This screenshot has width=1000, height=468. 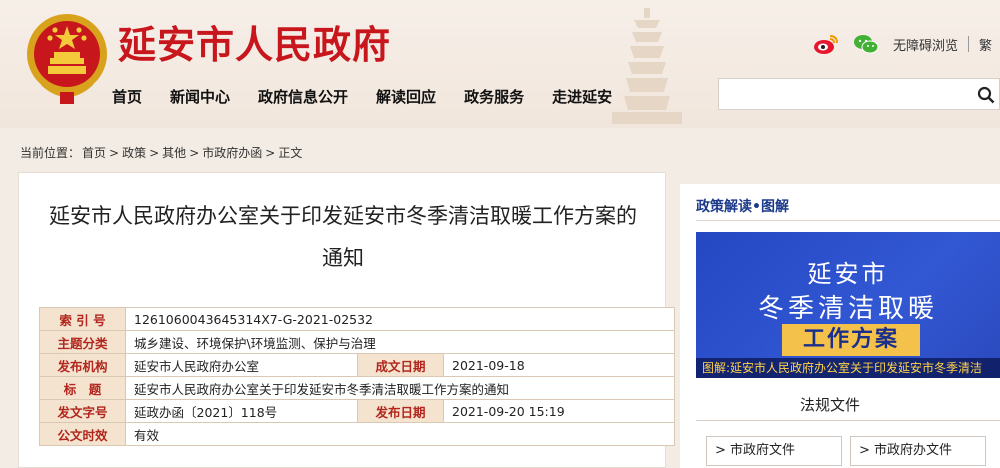 What do you see at coordinates (127, 96) in the screenshot?
I see `nav-home: 首页` at bounding box center [127, 96].